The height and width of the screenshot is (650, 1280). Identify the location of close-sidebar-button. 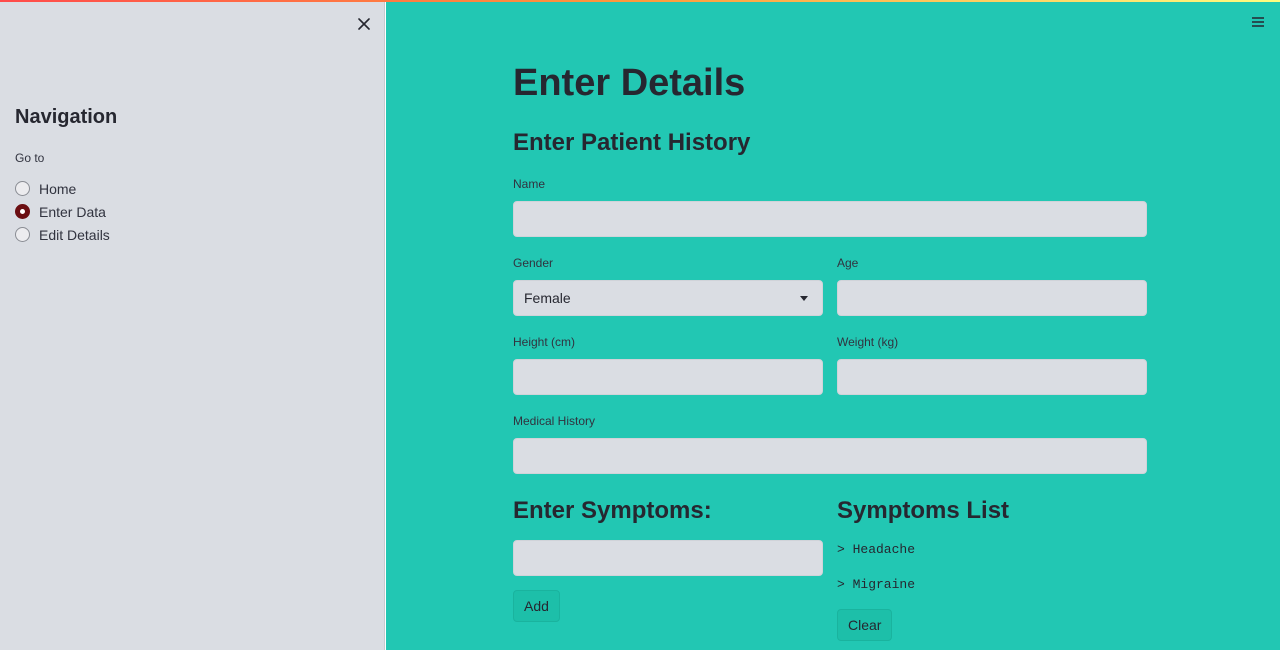
(364, 24).